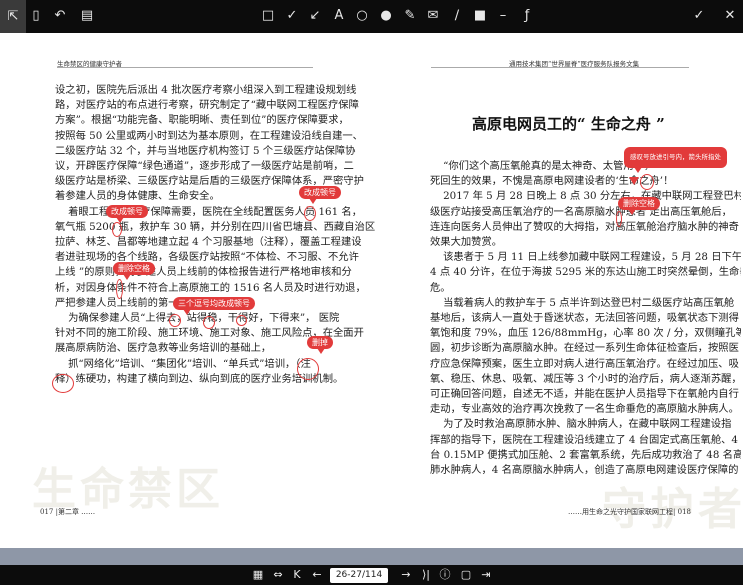  I want to click on text-line: 圆，初步诊断为高原脑水肿。在经过一系列生命体征检查后，按照医, so click(584, 348).